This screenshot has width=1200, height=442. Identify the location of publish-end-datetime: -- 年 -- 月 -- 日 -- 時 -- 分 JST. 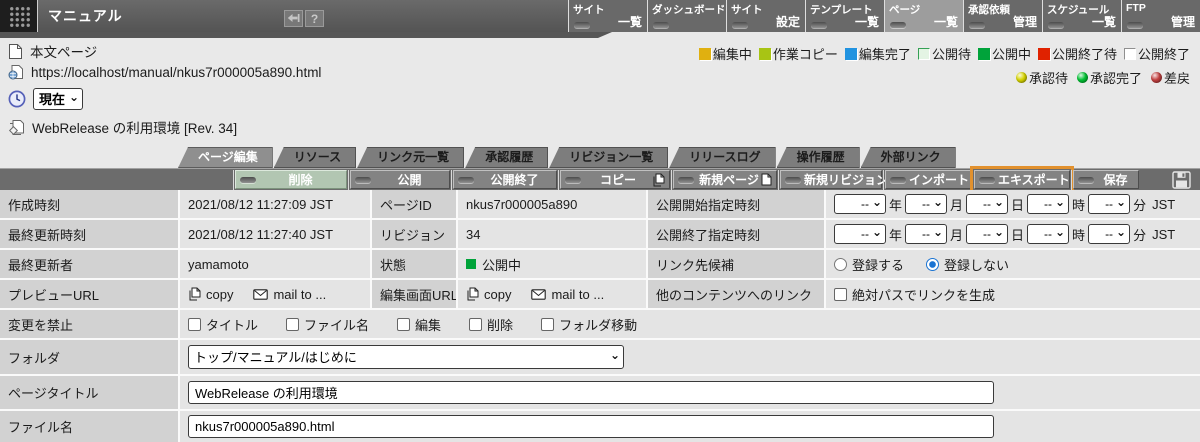
(1013, 234).